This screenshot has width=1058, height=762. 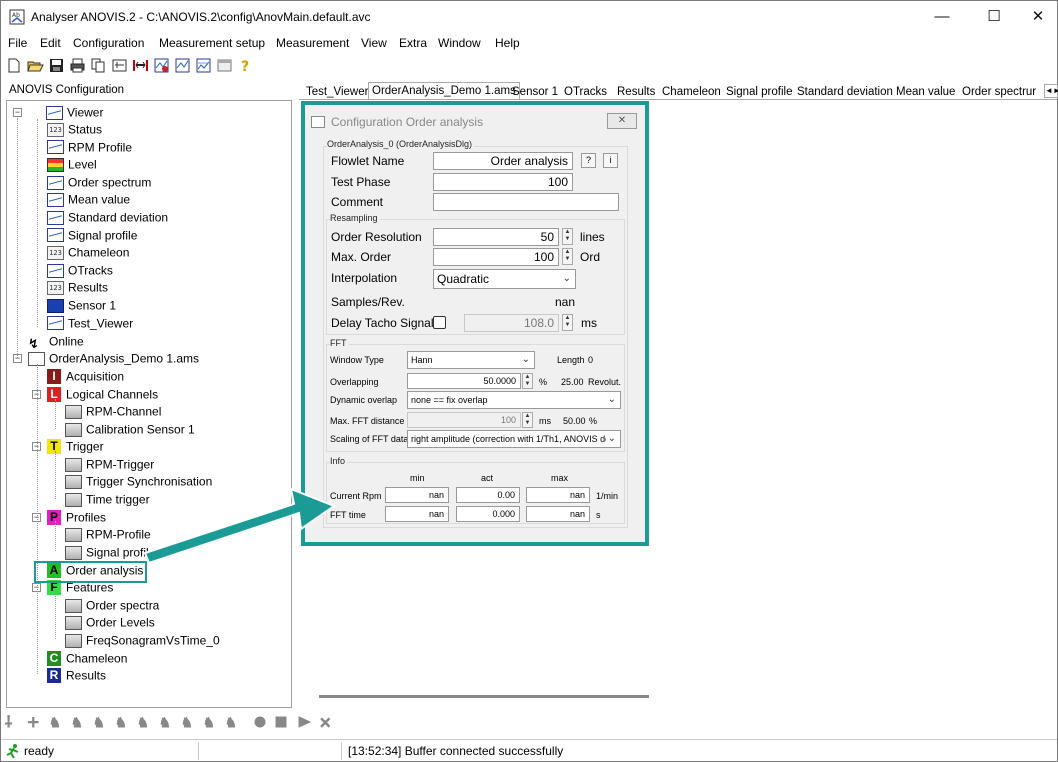 I want to click on max-order-input: 100, so click(x=496, y=257).